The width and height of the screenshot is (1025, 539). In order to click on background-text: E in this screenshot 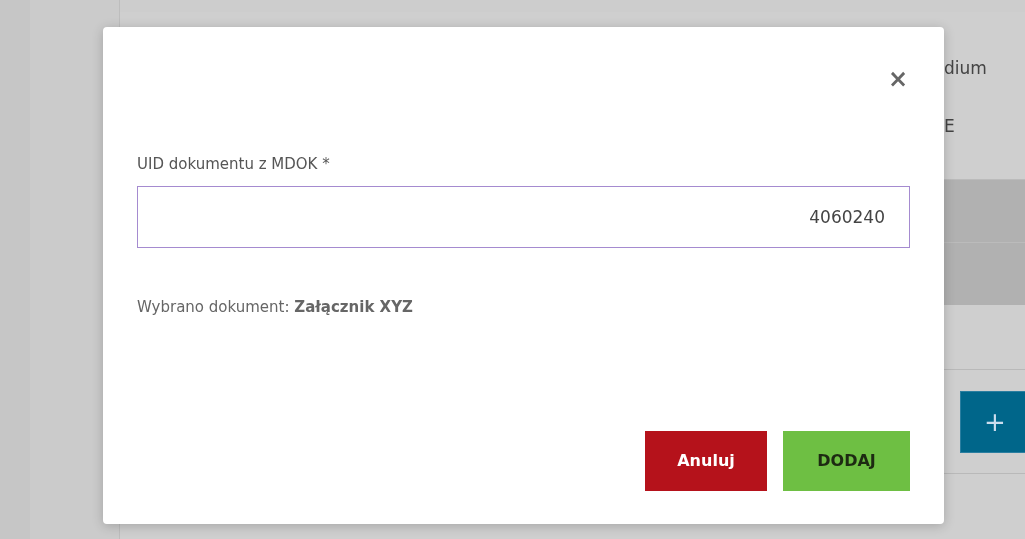, I will do `click(949, 127)`.